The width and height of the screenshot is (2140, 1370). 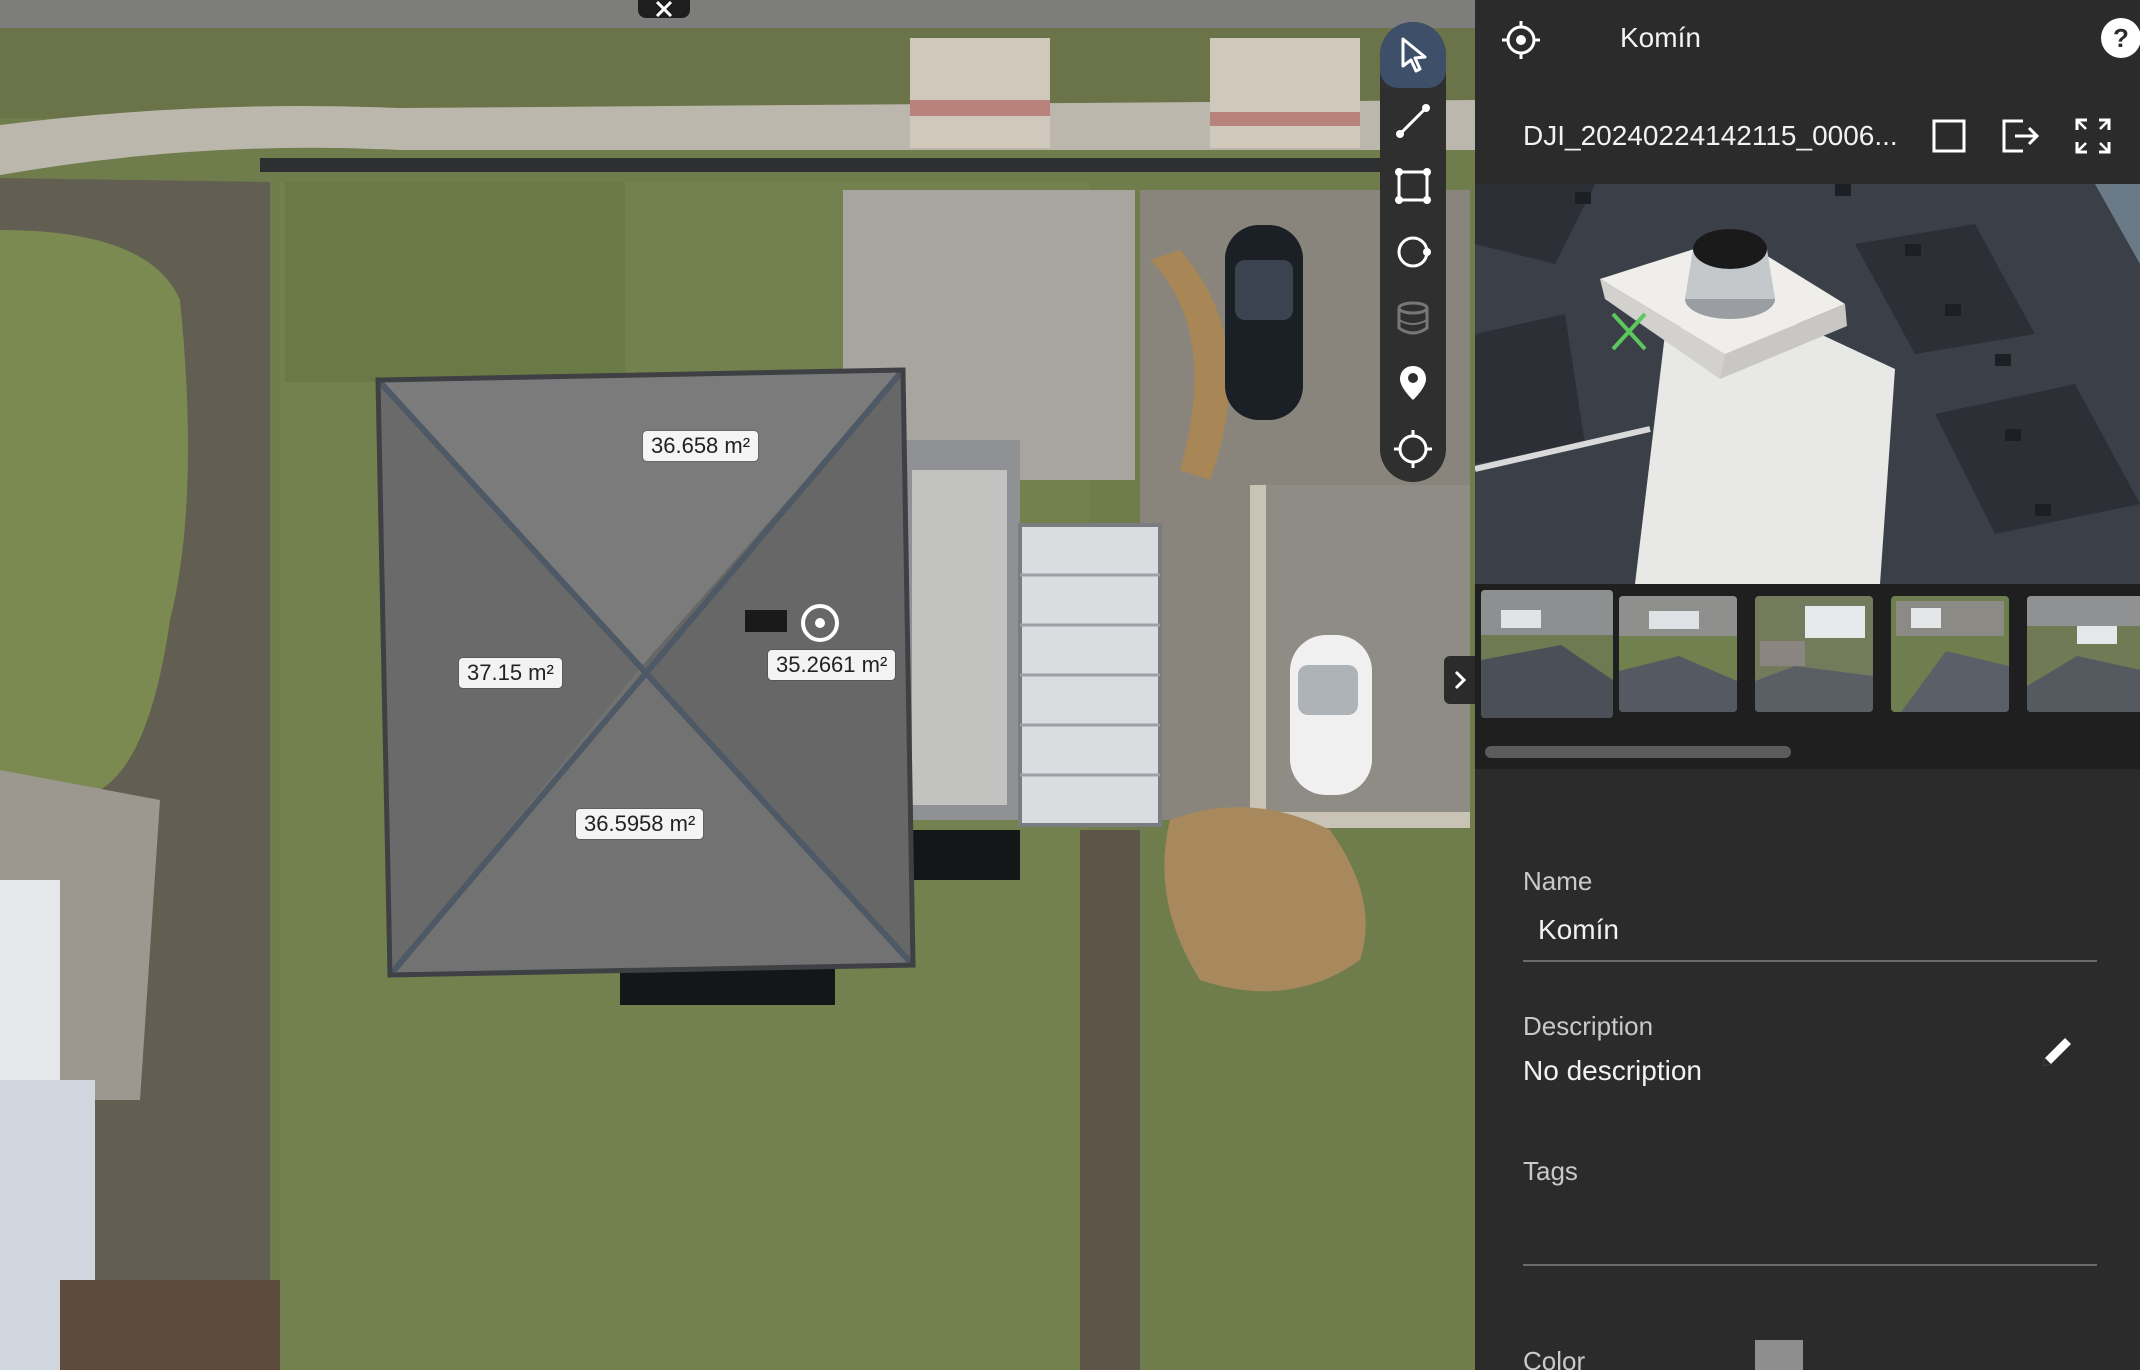 I want to click on area-label: 35.2661 m², so click(x=832, y=665).